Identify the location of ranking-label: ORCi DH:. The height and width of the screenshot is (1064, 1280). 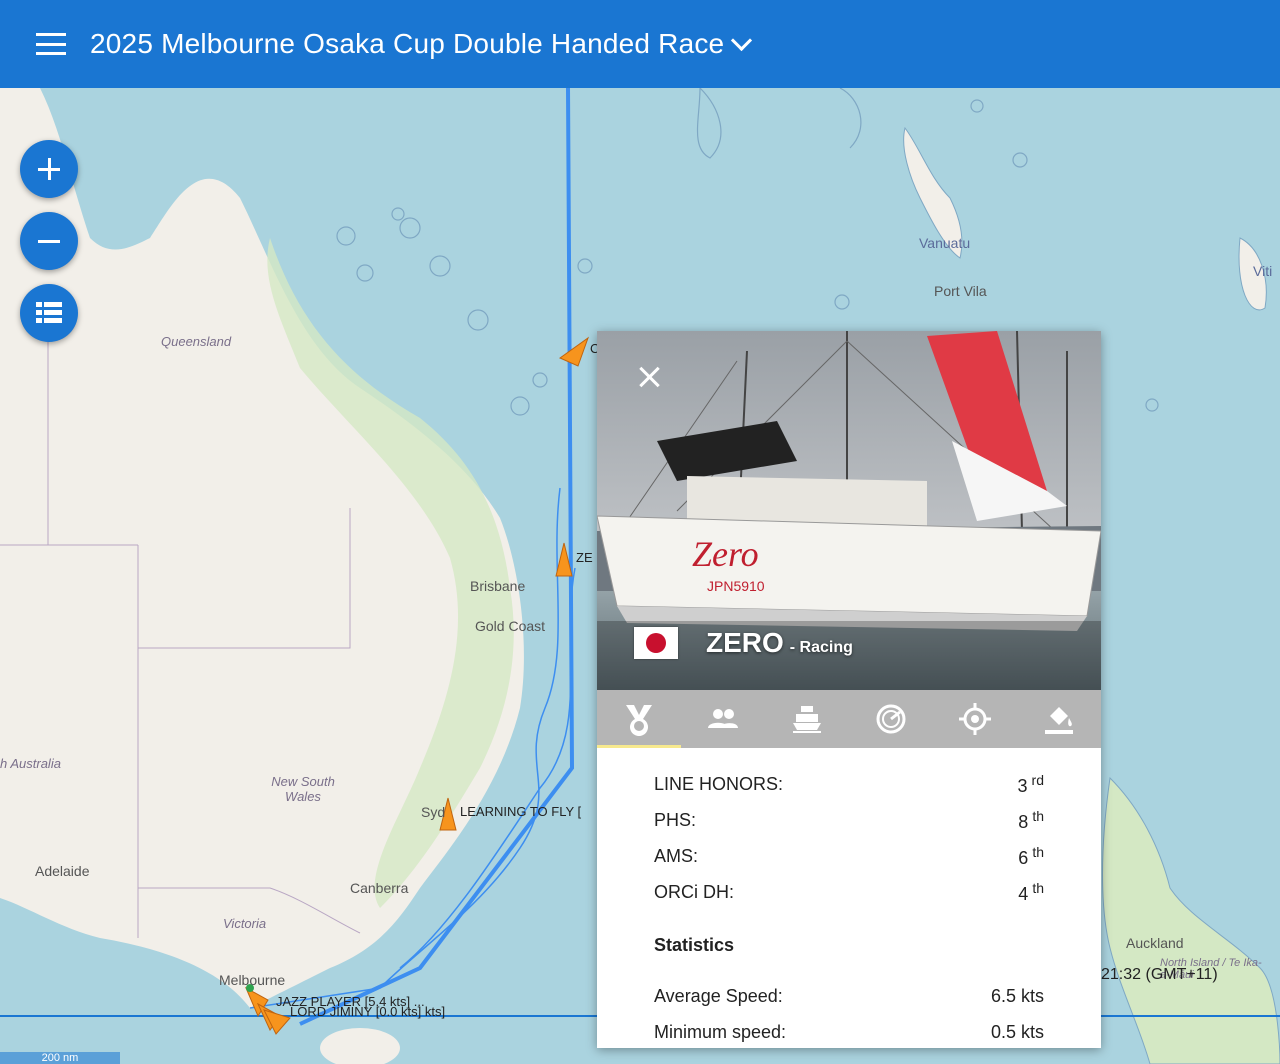
(694, 891).